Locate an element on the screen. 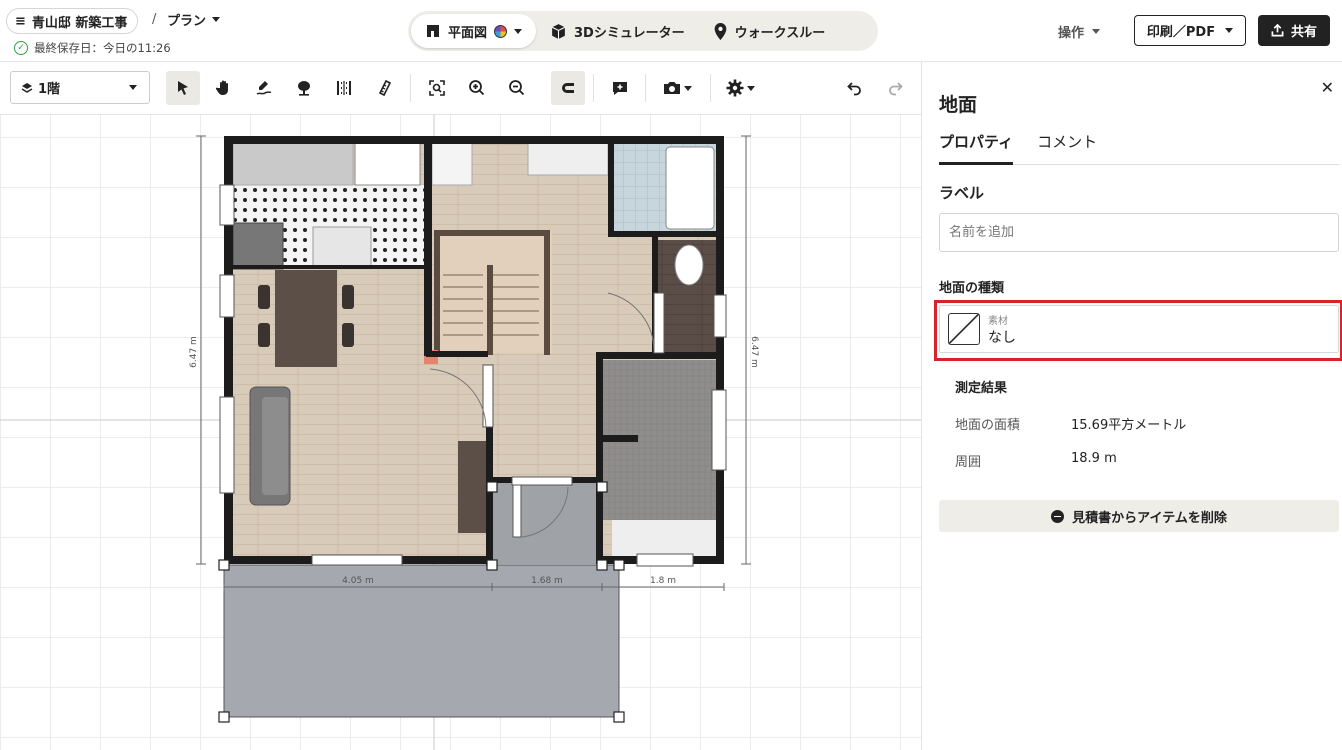 Image resolution: width=1342 pixels, height=750 pixels. hand-pan-icon is located at coordinates (221, 87).